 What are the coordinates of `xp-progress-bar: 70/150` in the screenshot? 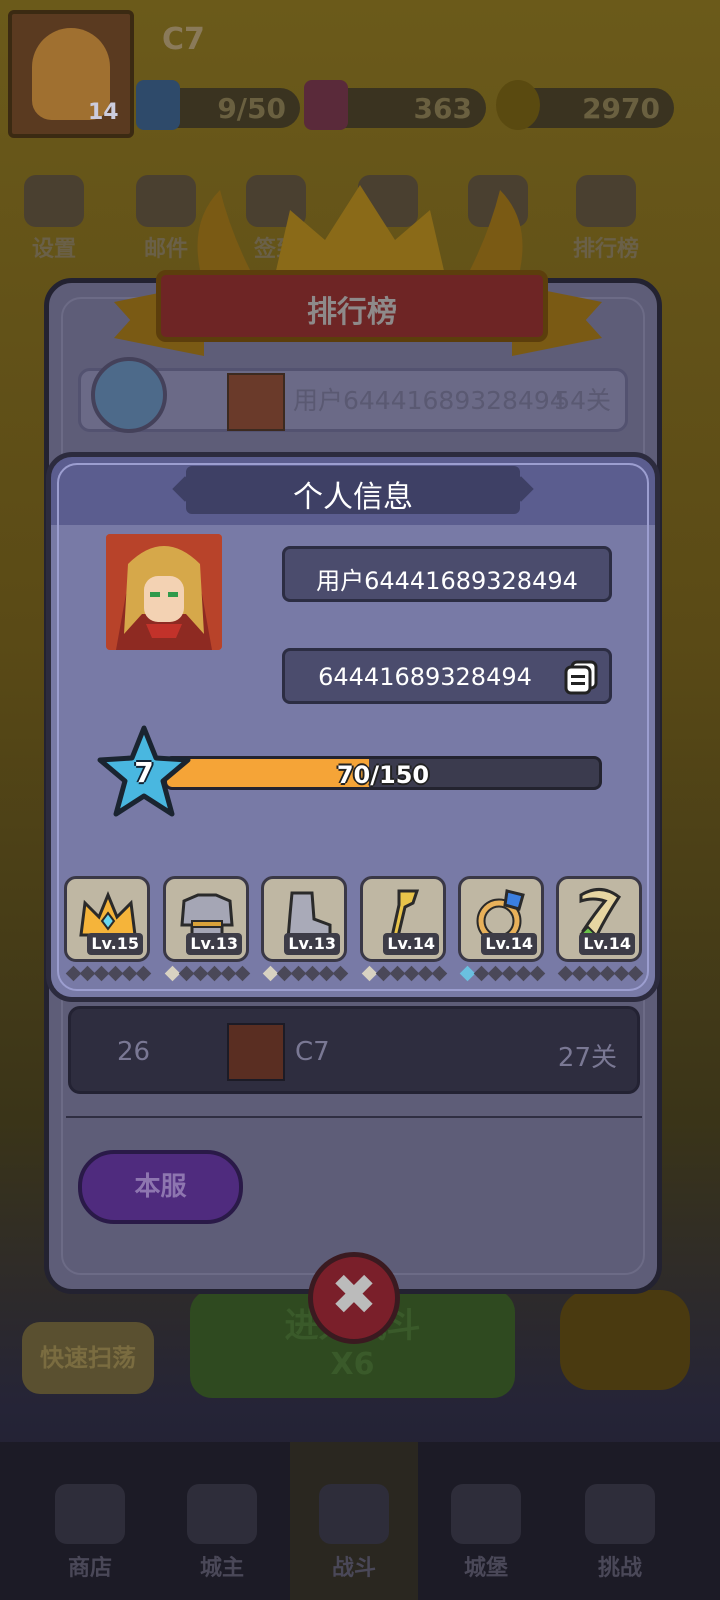 It's located at (383, 773).